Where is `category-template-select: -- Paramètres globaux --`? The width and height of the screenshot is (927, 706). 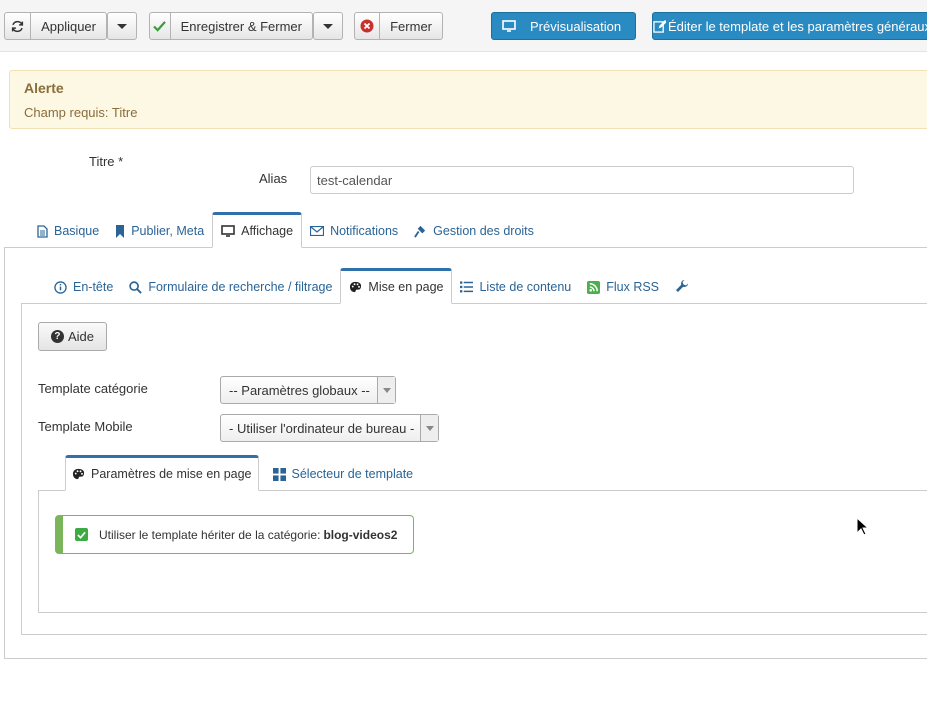
category-template-select: -- Paramètres globaux -- is located at coordinates (308, 390).